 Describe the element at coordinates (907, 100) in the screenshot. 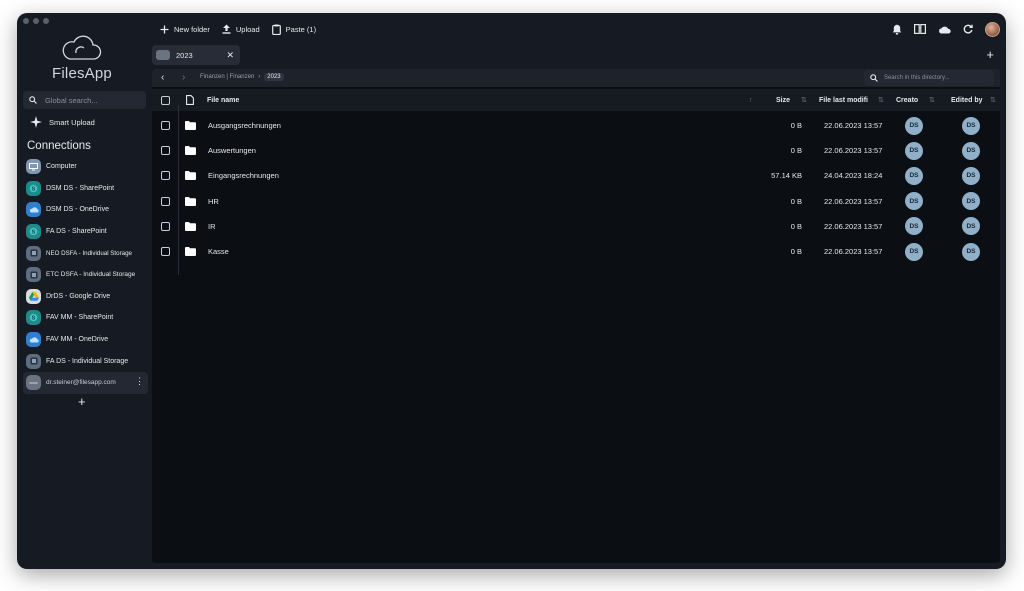

I see `column-header-creator: Creato` at that location.